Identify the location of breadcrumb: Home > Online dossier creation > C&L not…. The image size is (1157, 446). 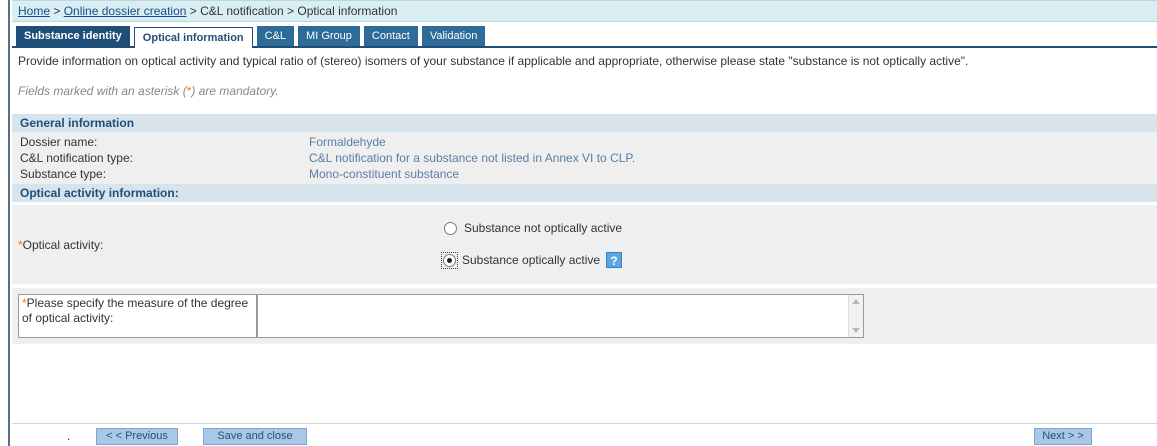
(584, 11).